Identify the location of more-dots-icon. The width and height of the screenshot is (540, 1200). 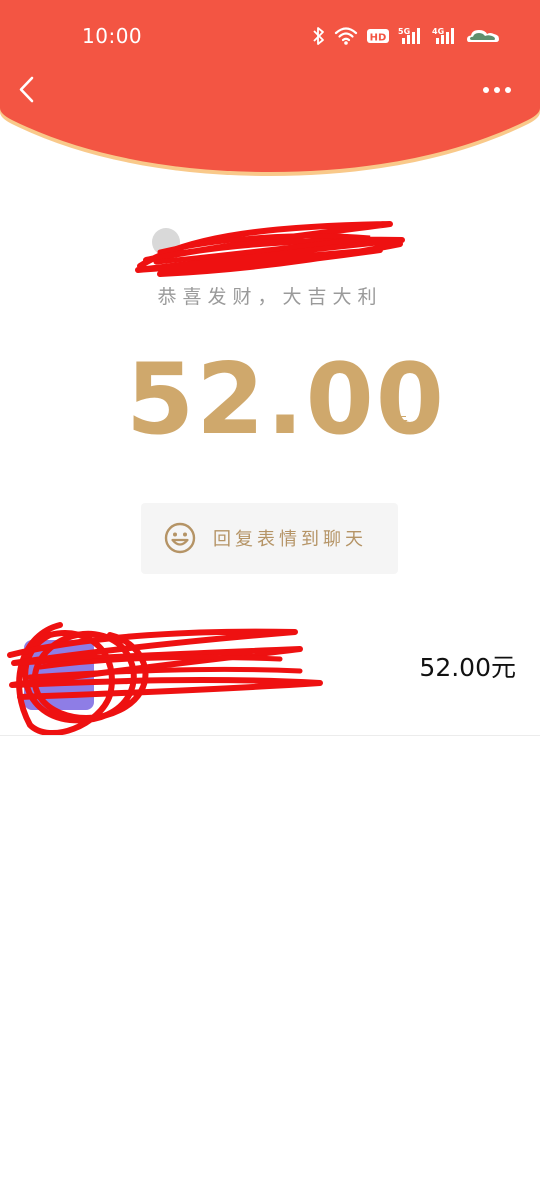
(497, 90).